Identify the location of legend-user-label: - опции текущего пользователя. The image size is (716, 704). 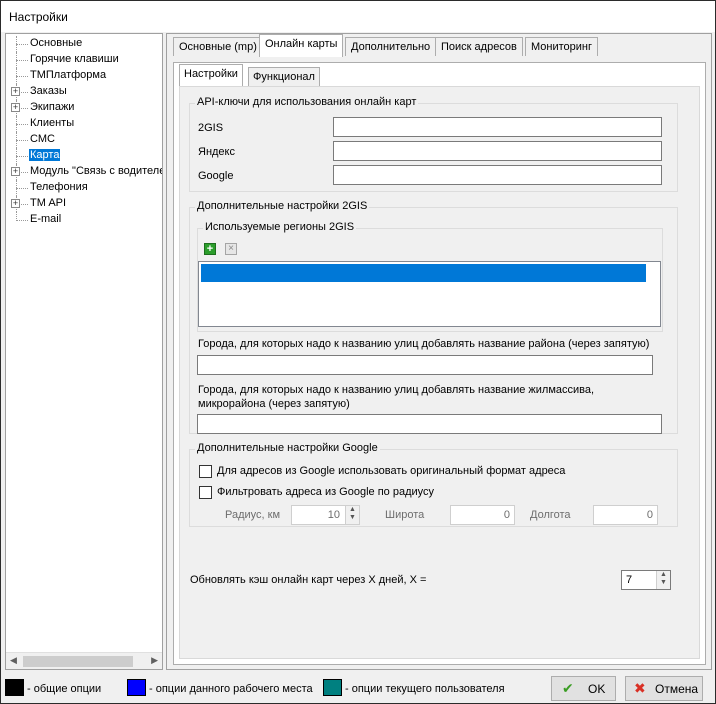
(425, 689).